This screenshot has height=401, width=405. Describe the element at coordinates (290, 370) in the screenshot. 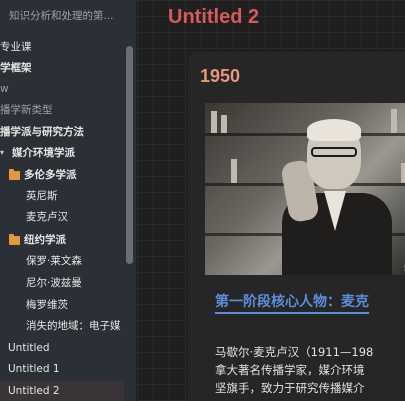

I see `paragraph-line: 拿大著名传播学家，媒介环境` at that location.